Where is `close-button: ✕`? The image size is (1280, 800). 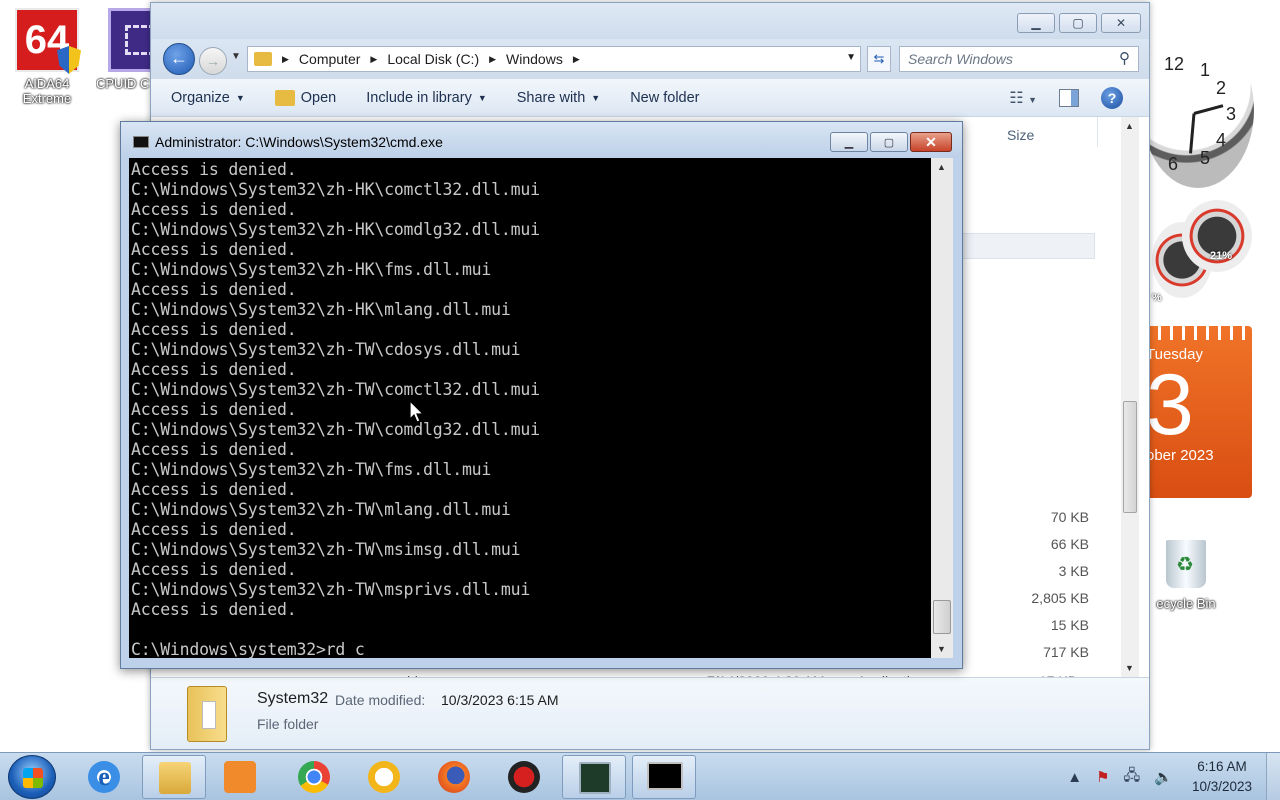 close-button: ✕ is located at coordinates (1121, 23).